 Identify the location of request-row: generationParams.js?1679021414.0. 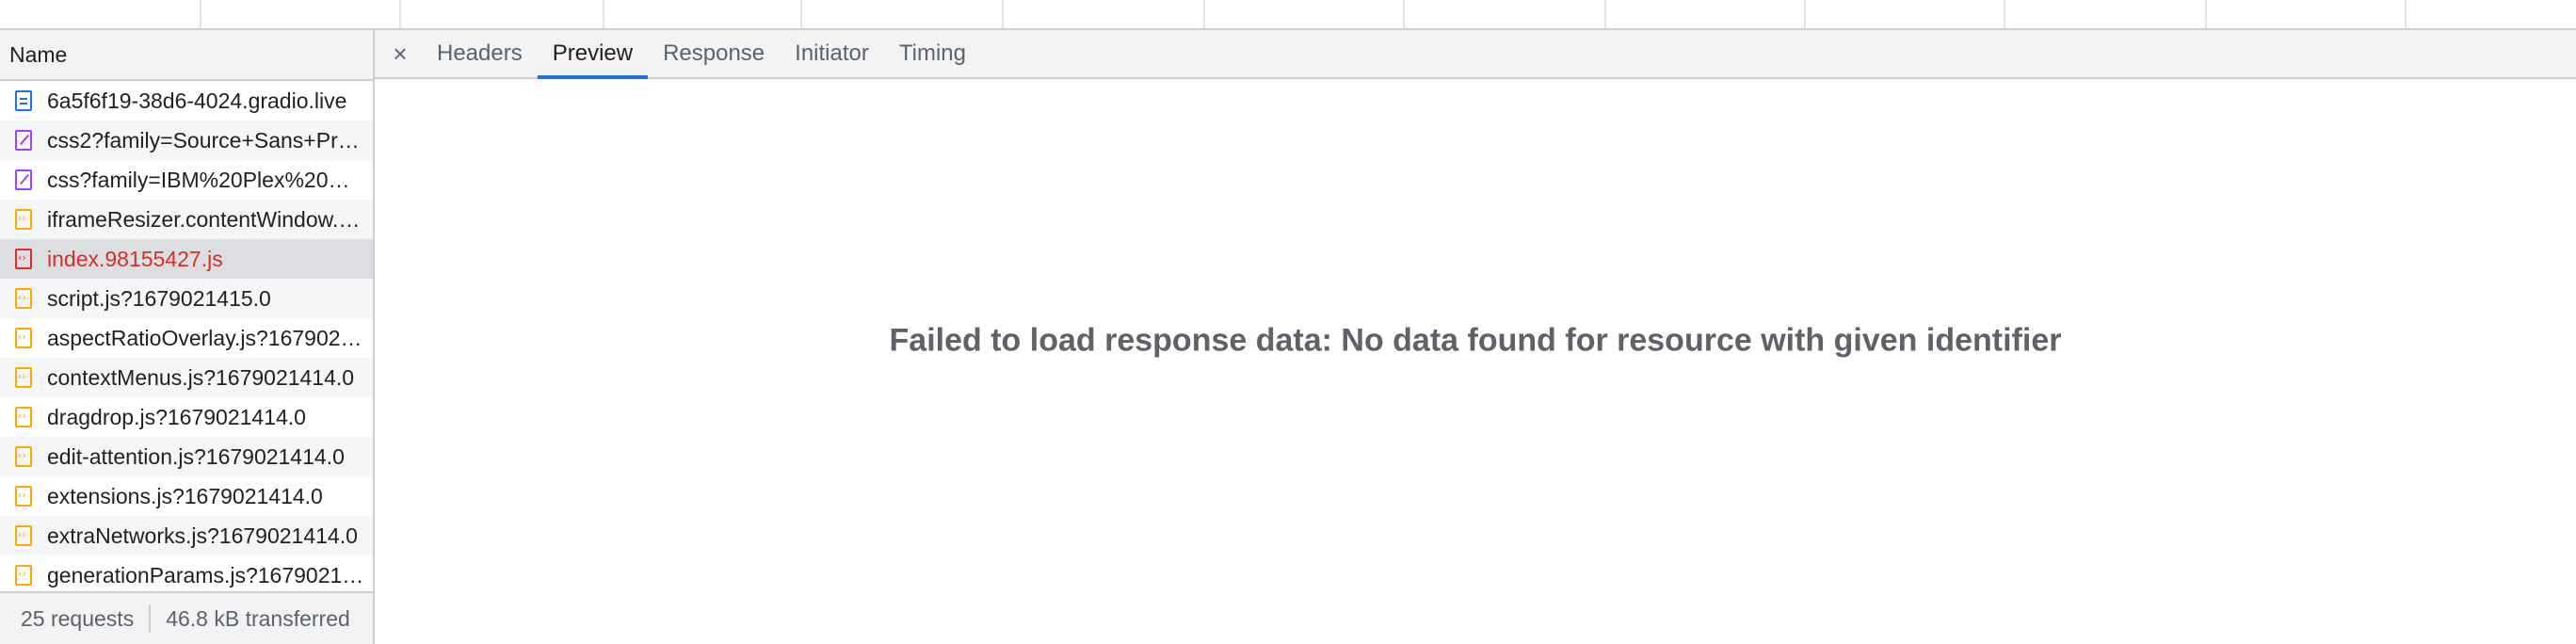
(186, 575).